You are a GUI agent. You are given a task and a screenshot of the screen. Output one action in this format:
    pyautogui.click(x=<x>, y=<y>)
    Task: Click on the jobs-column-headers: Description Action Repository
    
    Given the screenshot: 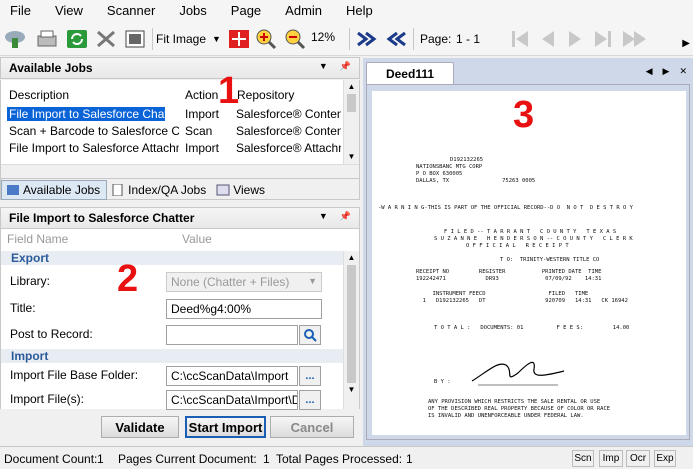 What is the action you would take?
    pyautogui.click(x=171, y=95)
    